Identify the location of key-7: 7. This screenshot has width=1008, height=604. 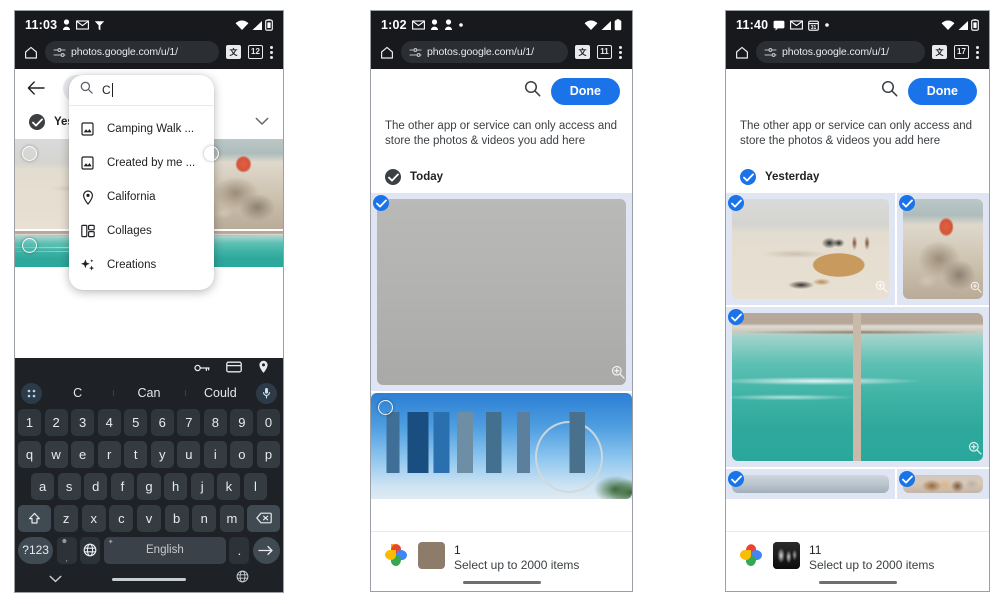
(189, 422).